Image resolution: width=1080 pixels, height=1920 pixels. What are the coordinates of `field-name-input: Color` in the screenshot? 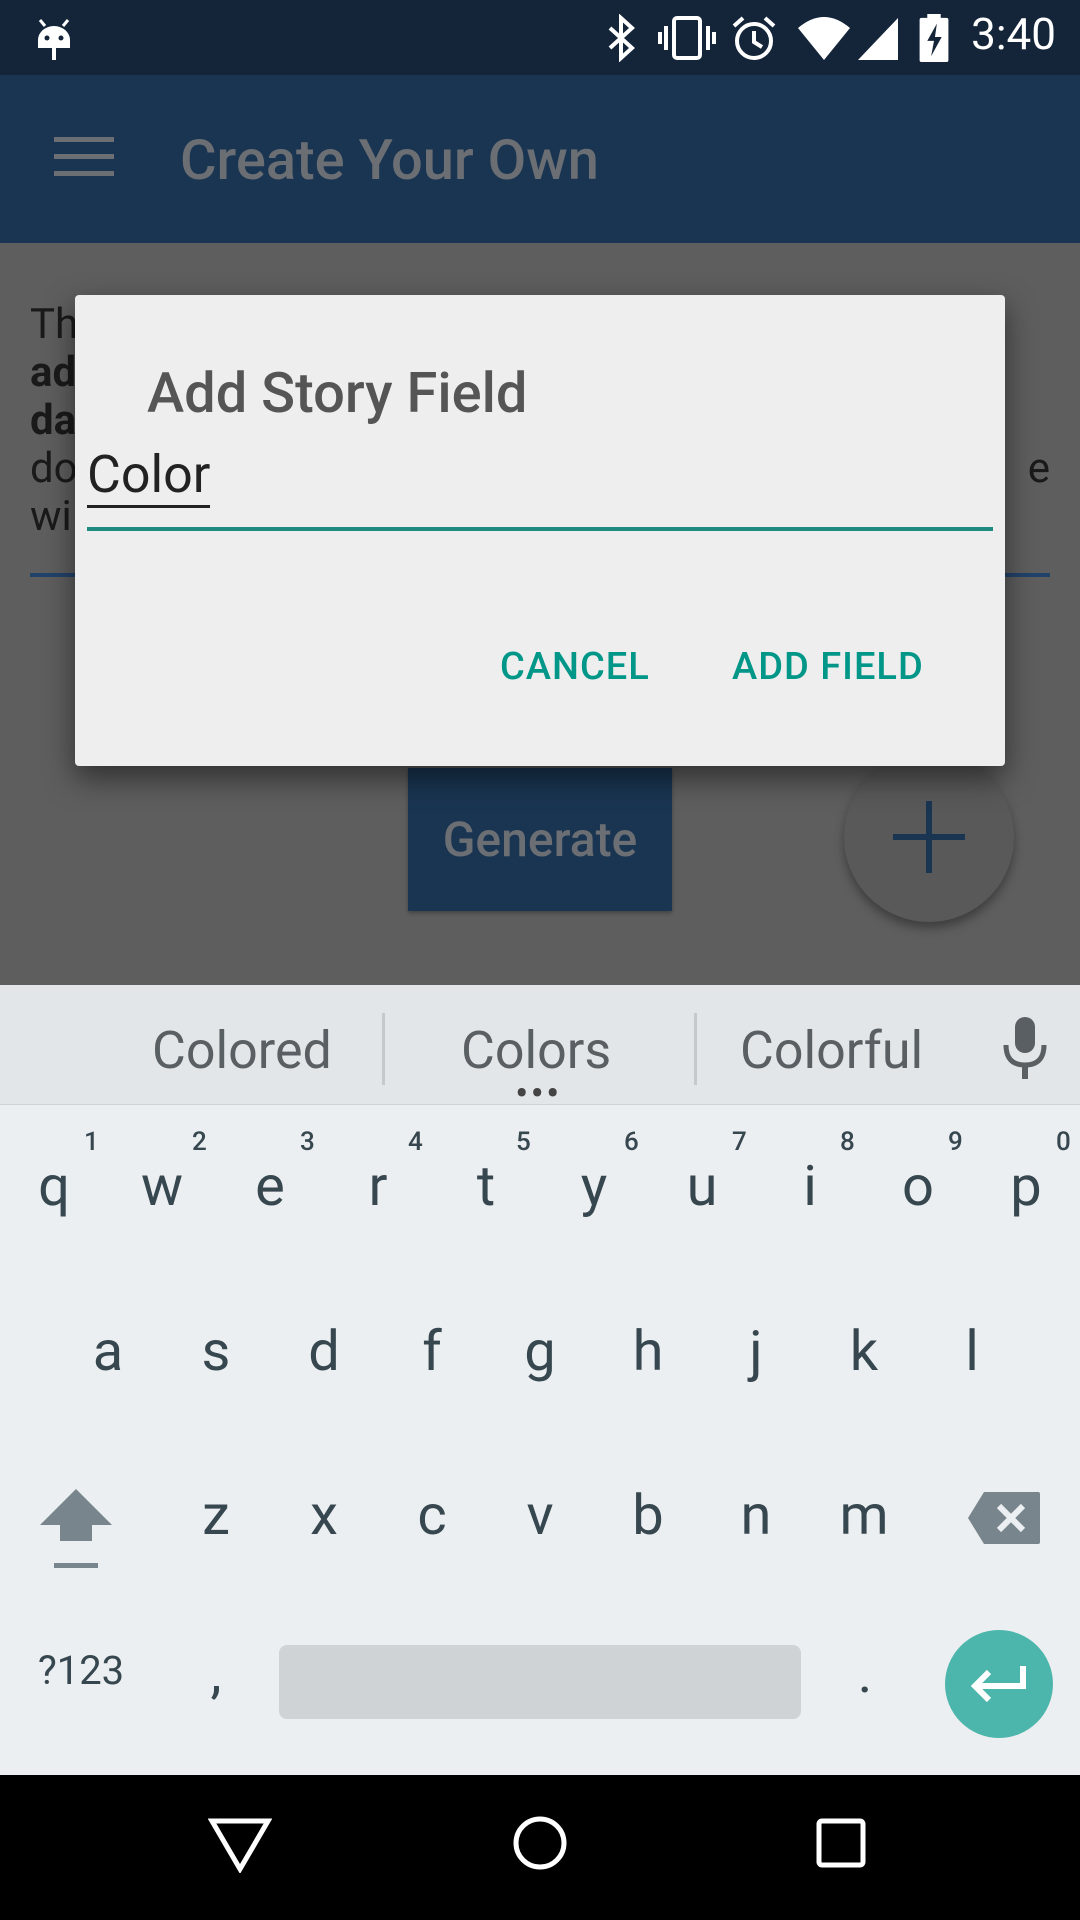 It's located at (540, 488).